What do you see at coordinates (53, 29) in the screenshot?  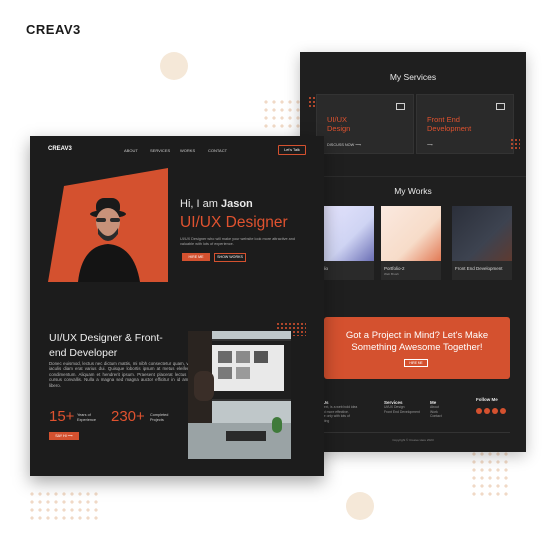 I see `brand-logo: CREAV3` at bounding box center [53, 29].